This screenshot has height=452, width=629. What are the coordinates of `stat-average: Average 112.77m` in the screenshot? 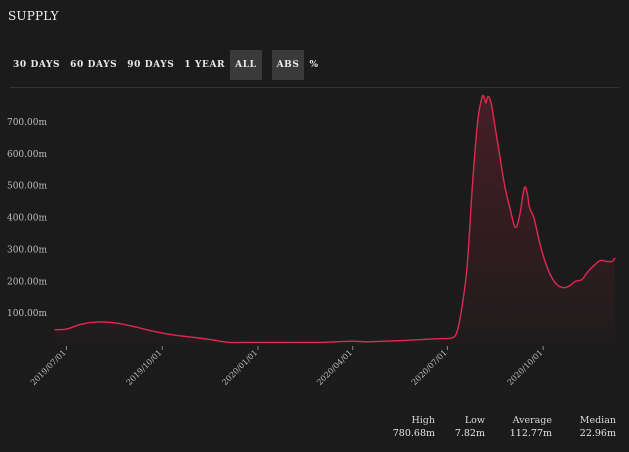 It's located at (531, 427).